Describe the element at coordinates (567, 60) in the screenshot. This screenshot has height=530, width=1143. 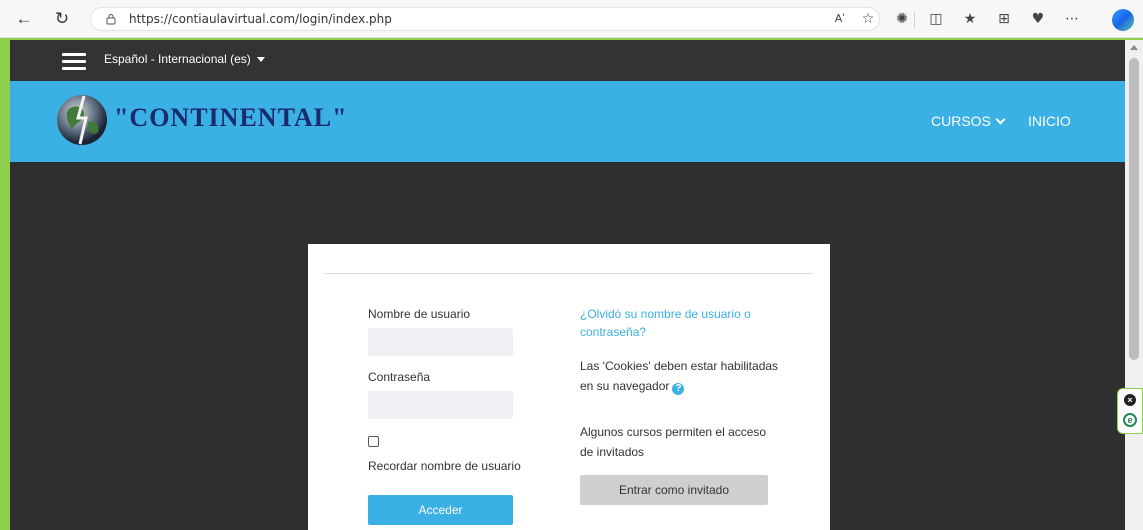
I see `top-navbar: Español - Internacional (es)` at that location.